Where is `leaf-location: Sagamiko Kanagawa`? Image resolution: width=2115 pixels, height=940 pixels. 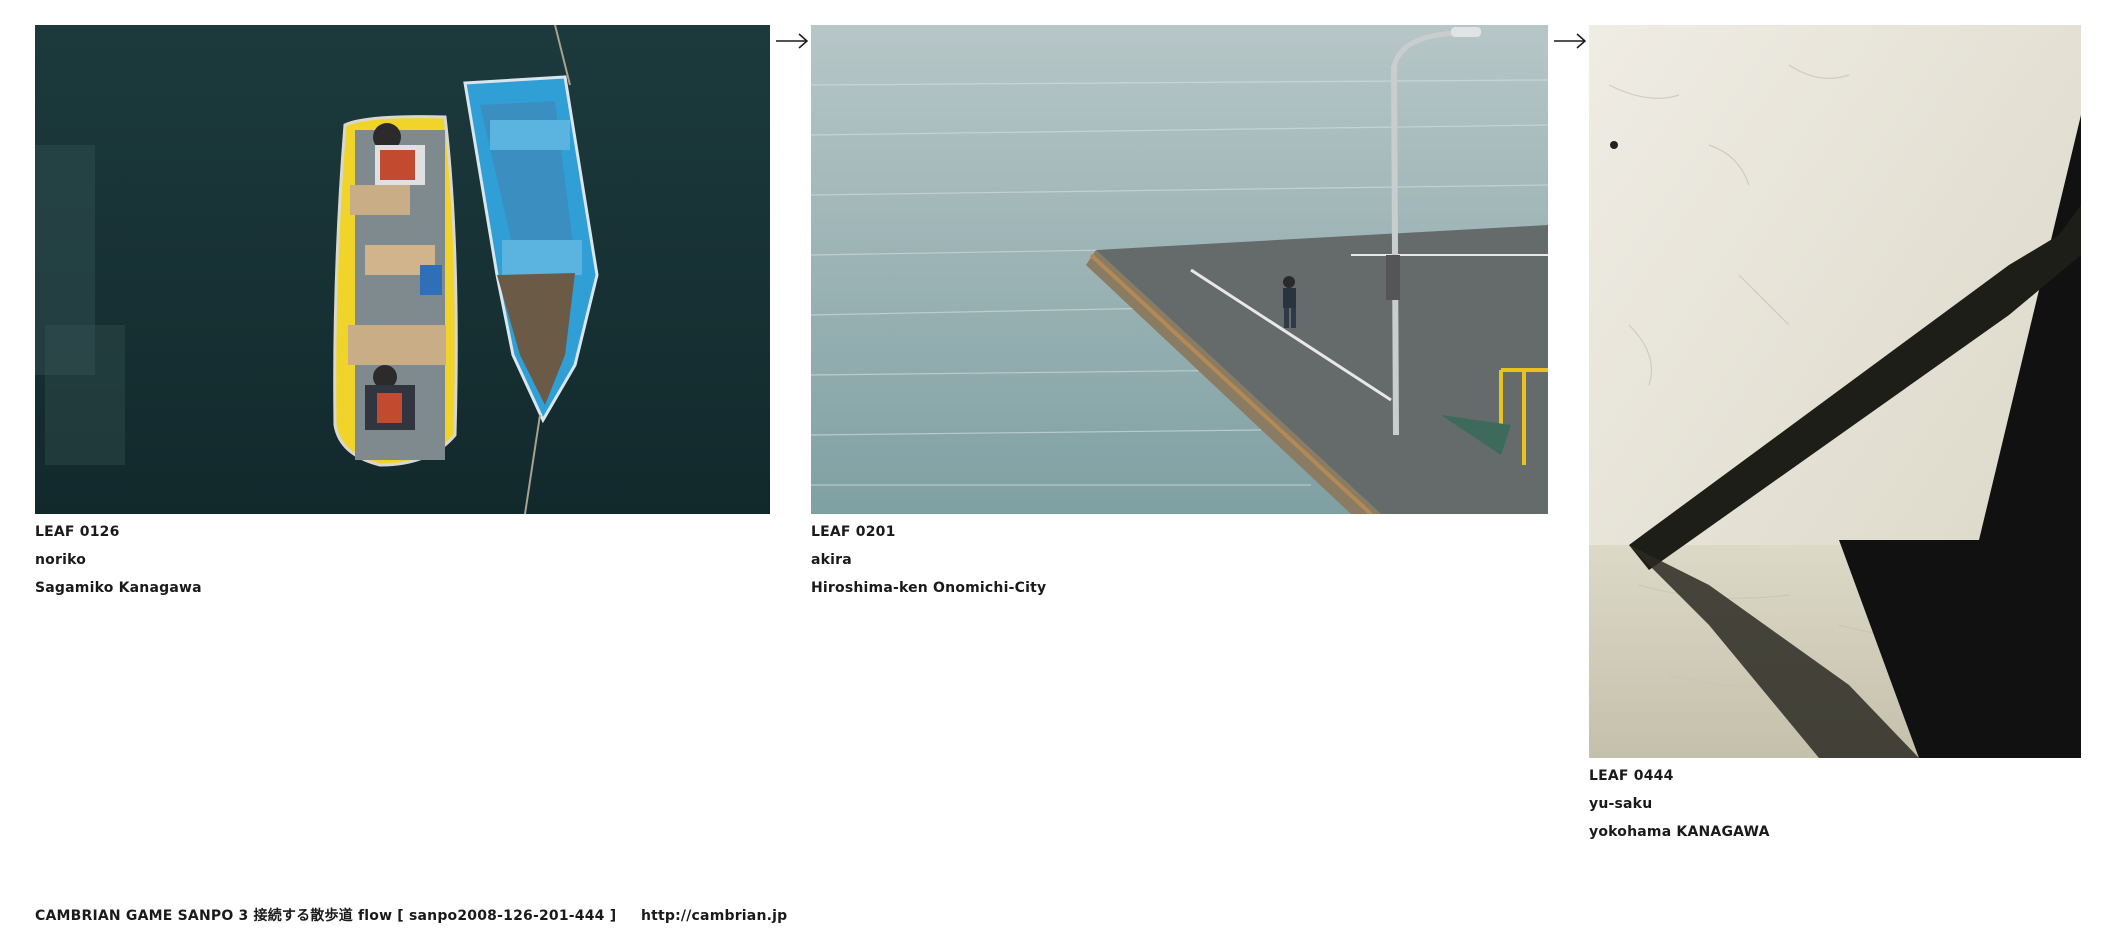
leaf-location: Sagamiko Kanagawa is located at coordinates (118, 588).